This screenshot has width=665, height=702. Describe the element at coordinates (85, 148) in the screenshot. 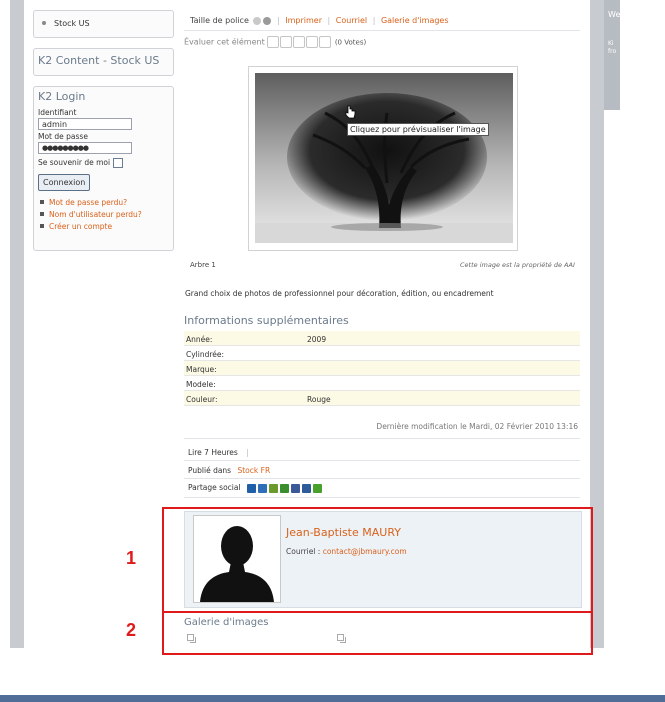

I see `password-input: ●●●●●●●●●` at that location.